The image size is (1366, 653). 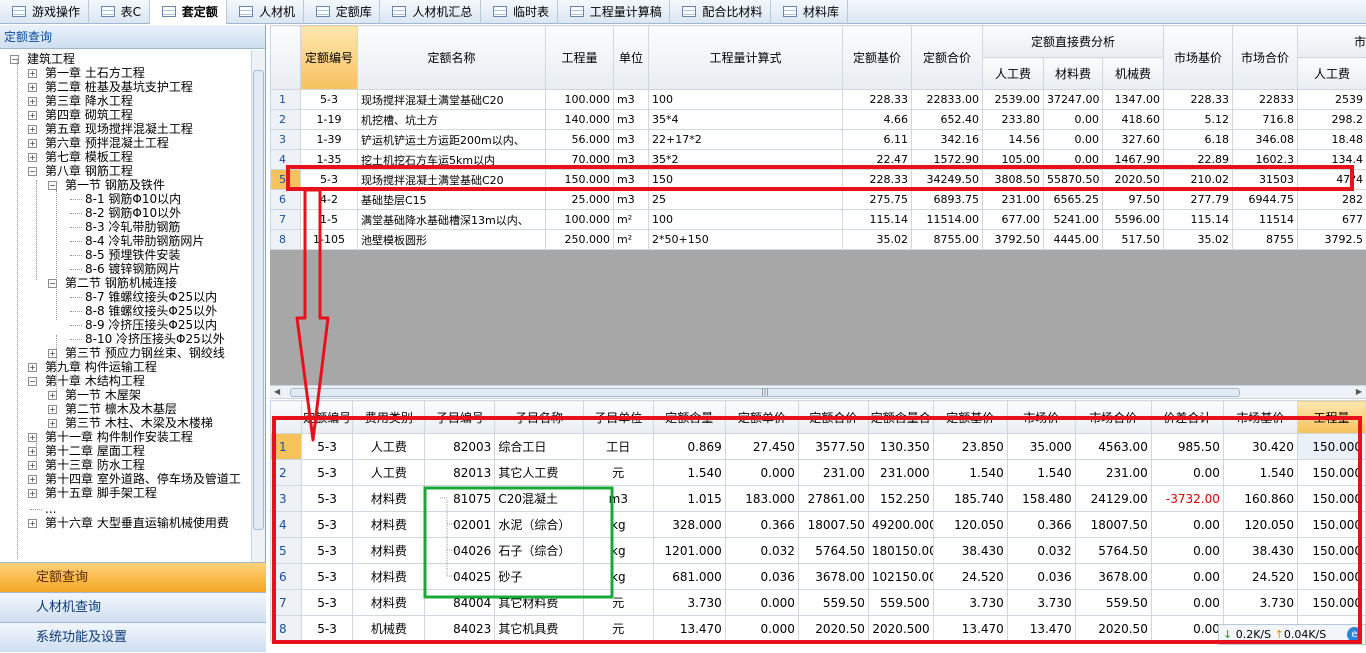 I want to click on detail-cell-mkt-base: 30.420, so click(x=1260, y=447).